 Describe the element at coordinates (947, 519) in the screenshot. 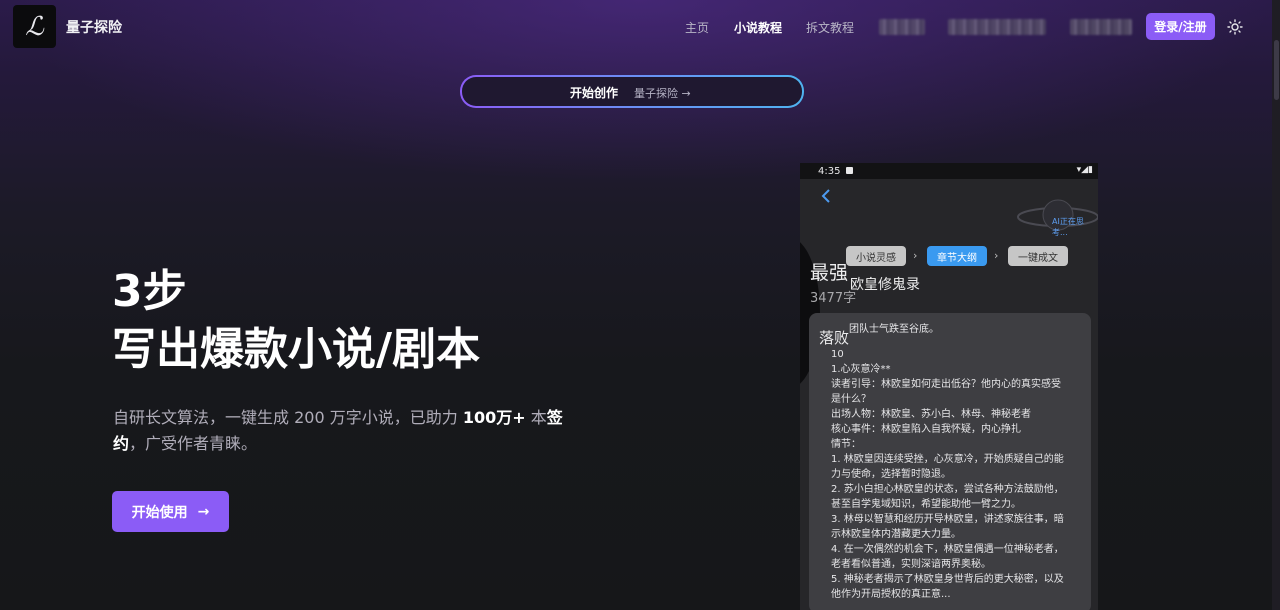

I see `outline-line: 3. 林母以智慧和经历开导林欧皇，讲述家族往事，暗` at that location.